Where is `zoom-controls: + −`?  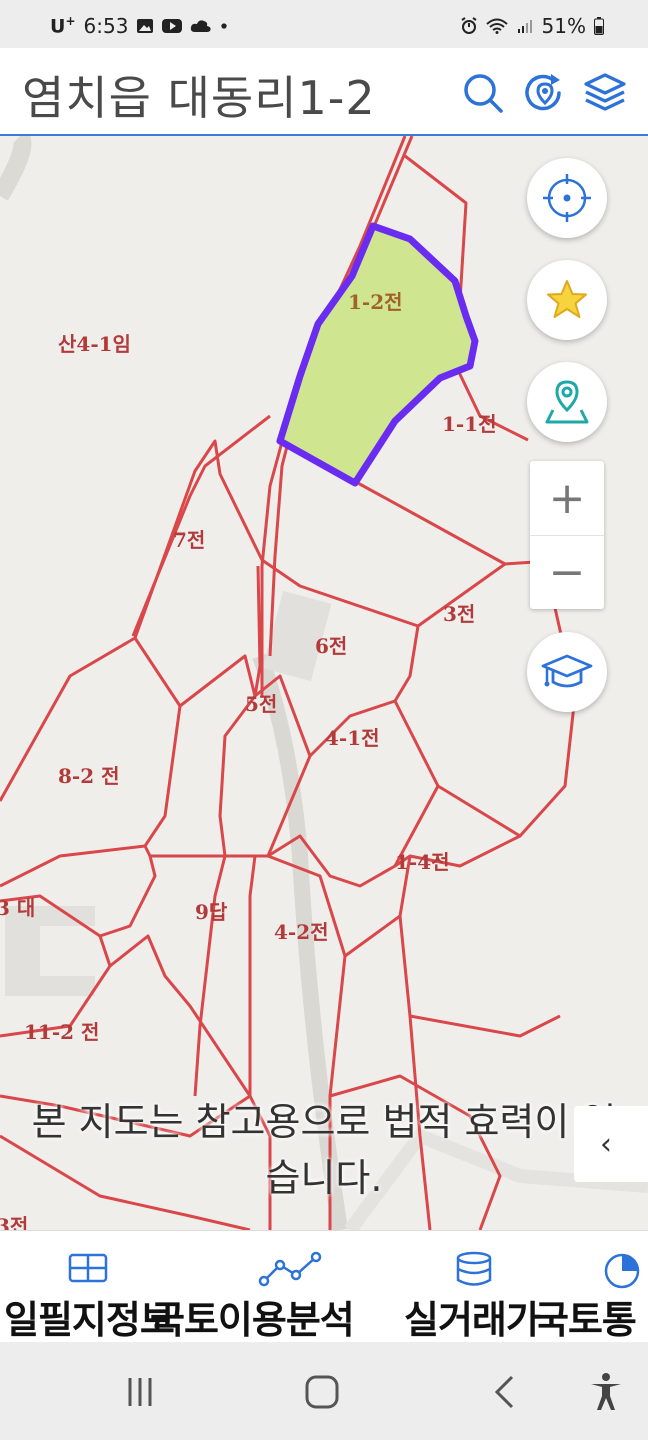
zoom-controls: + − is located at coordinates (567, 535).